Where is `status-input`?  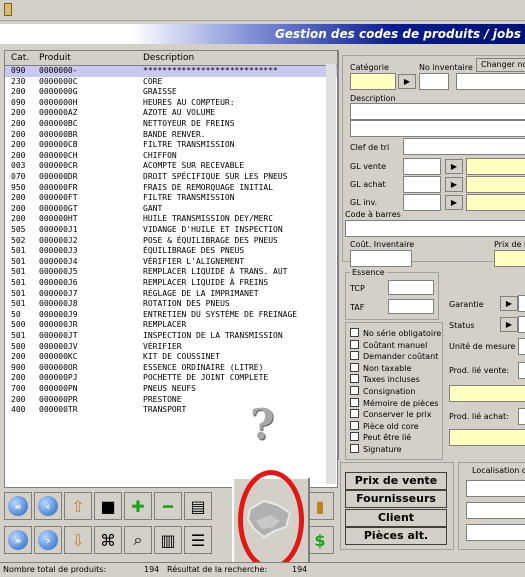 status-input is located at coordinates (521, 324).